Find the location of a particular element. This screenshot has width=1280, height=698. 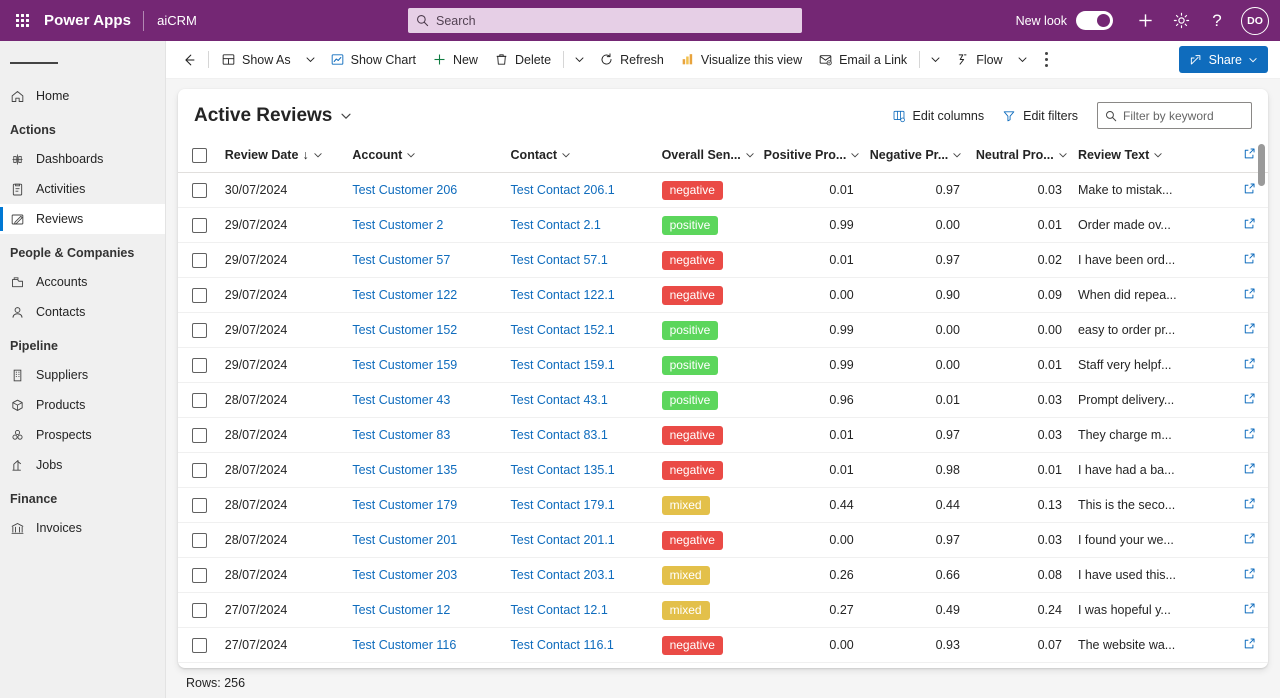

account-link: Test Customer 201 is located at coordinates (404, 540).